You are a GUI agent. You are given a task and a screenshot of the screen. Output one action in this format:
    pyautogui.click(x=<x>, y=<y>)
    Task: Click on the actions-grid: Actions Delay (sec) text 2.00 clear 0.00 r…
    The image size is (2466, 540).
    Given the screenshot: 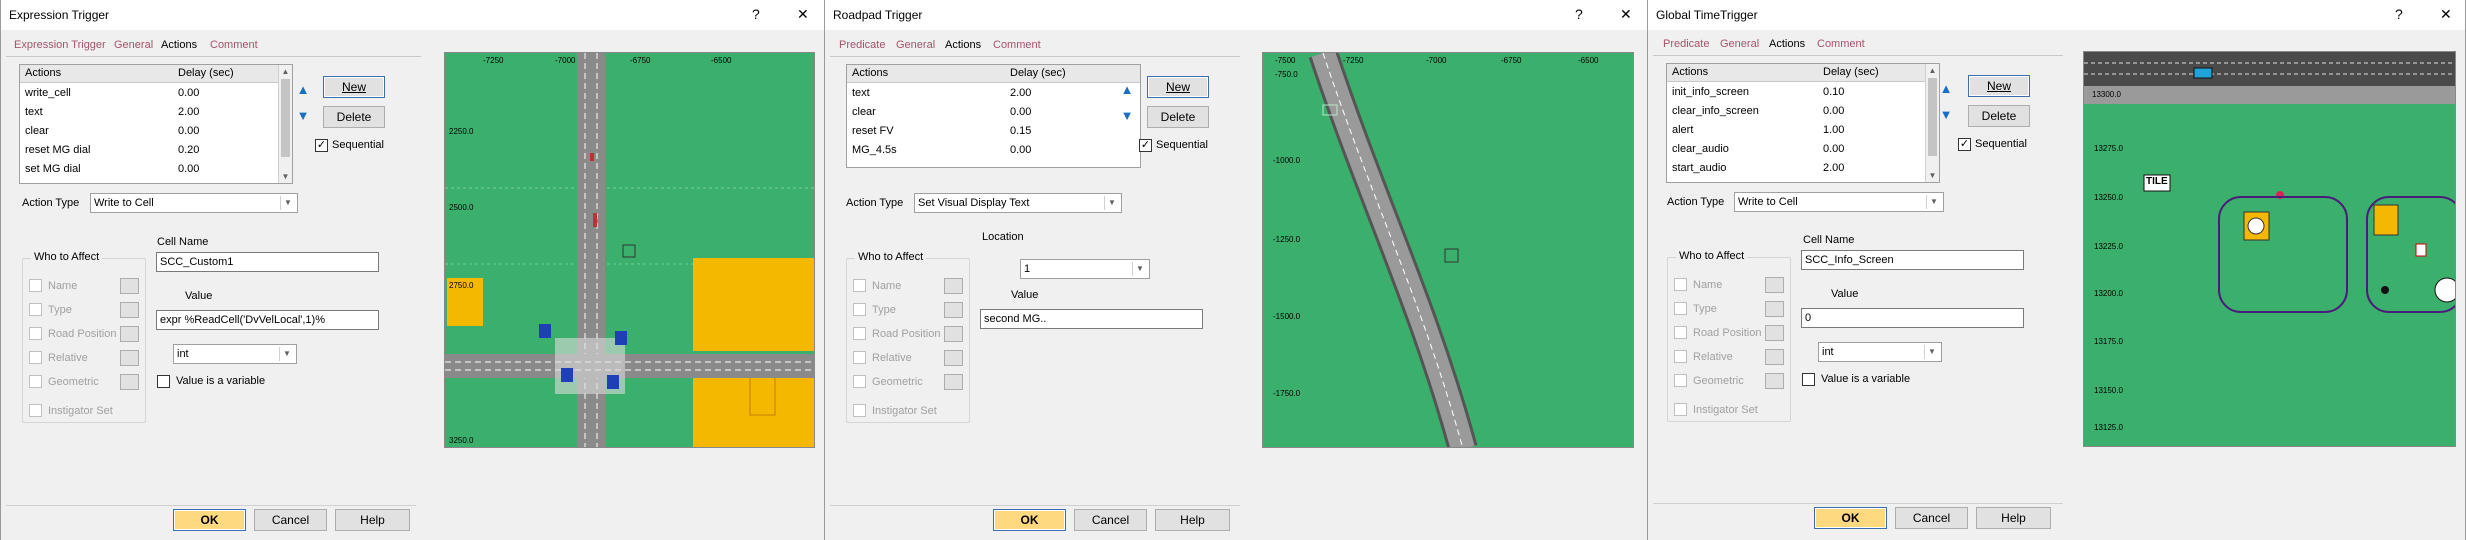 What is the action you would take?
    pyautogui.click(x=993, y=116)
    